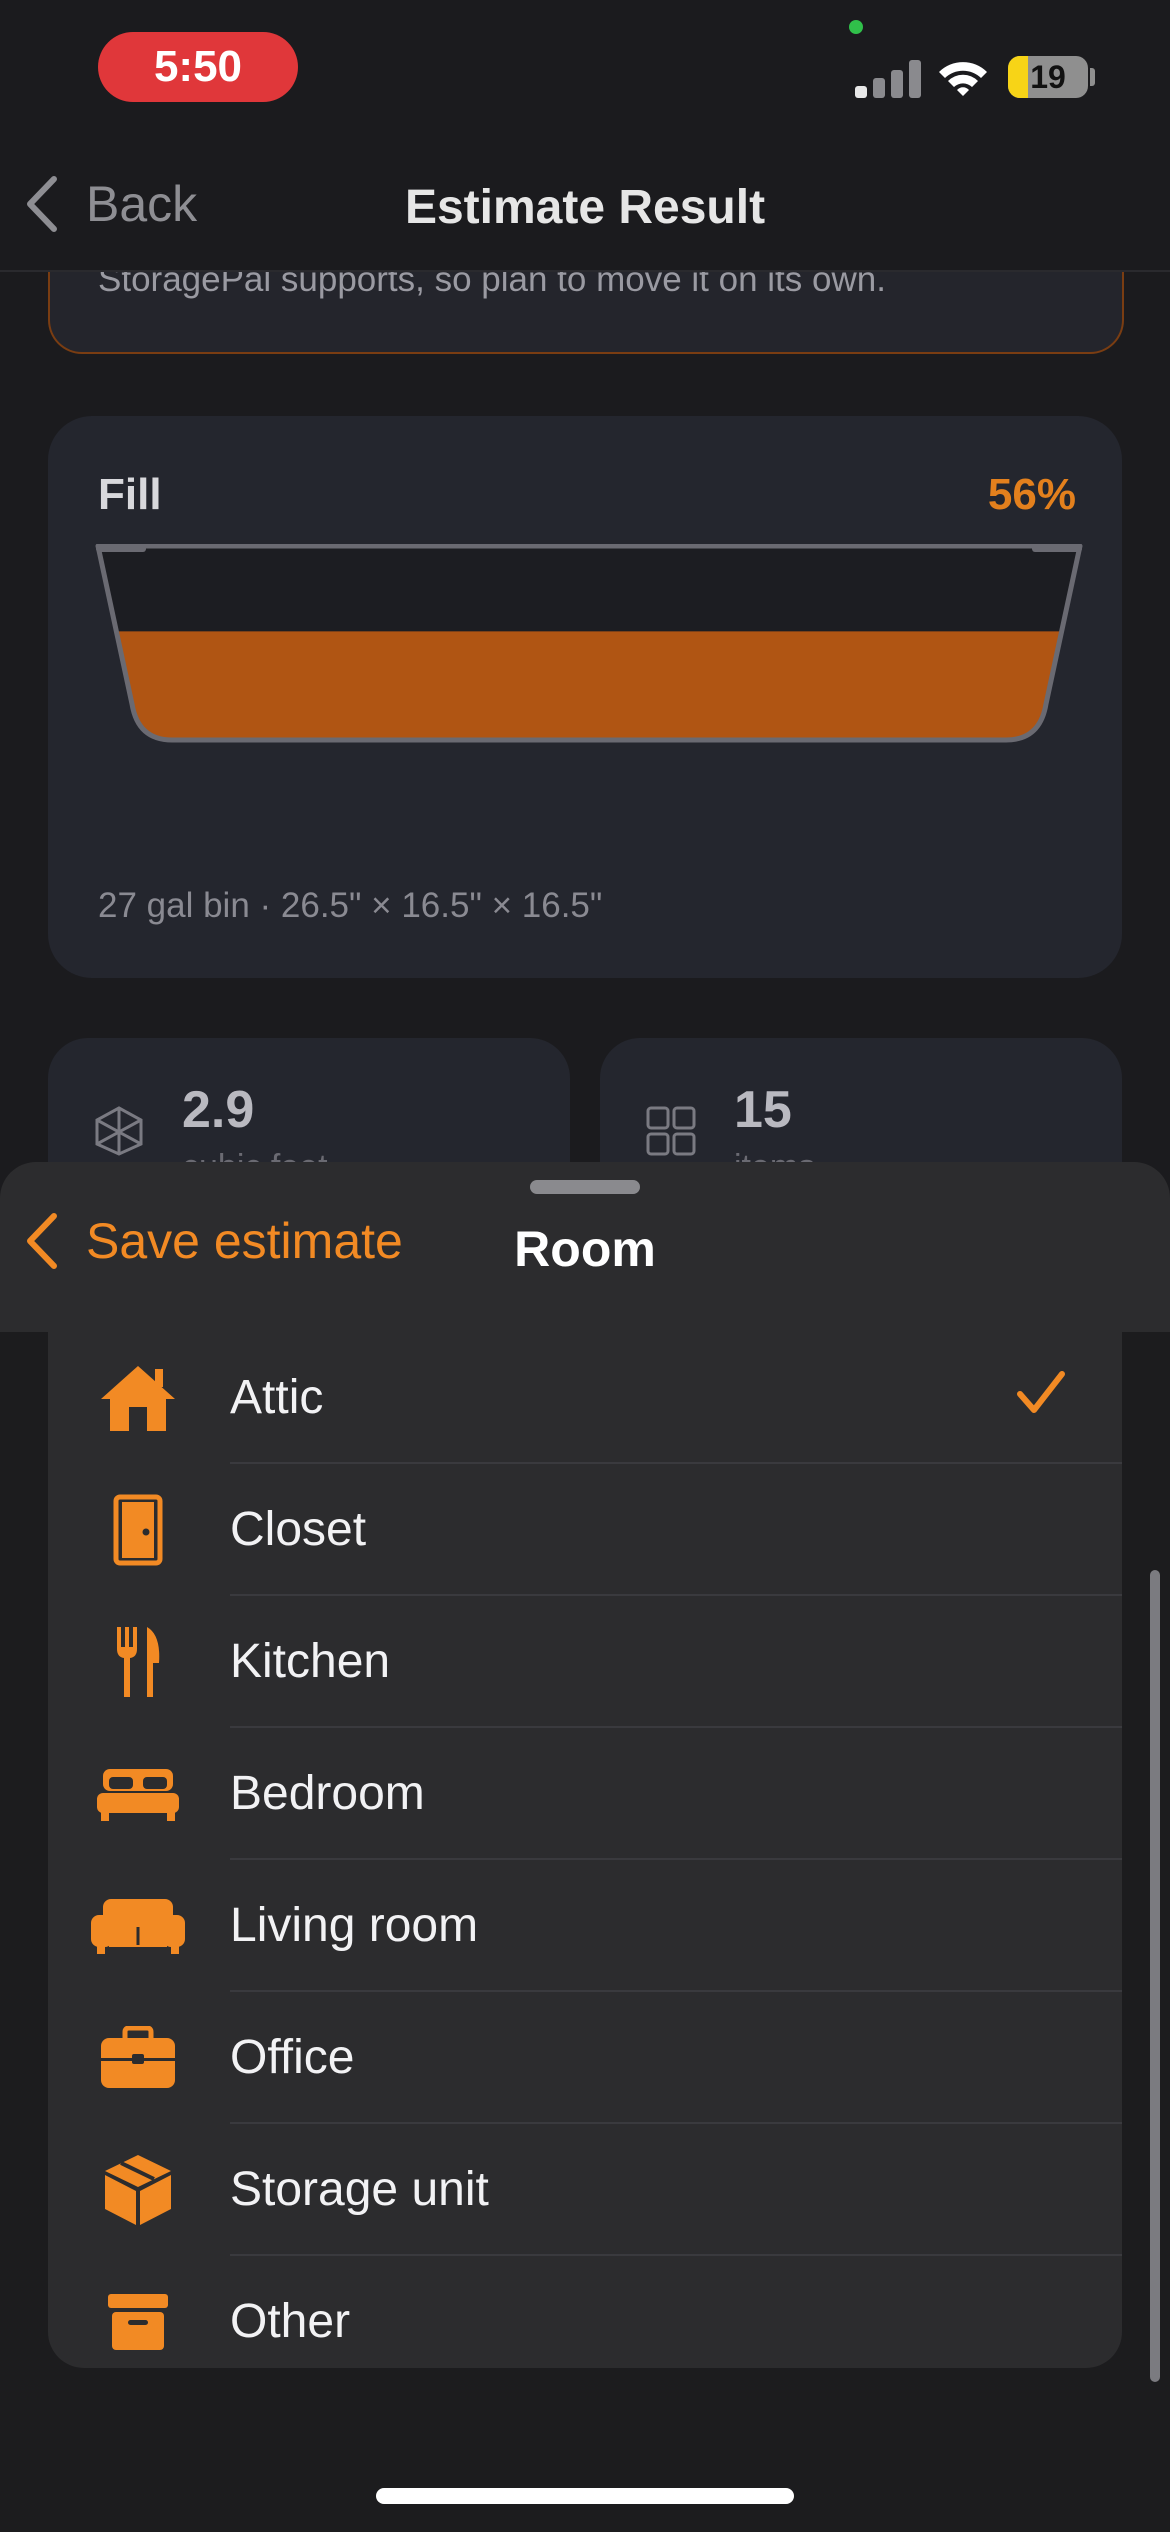 Image resolution: width=1170 pixels, height=2532 pixels. Describe the element at coordinates (138, 1662) in the screenshot. I see `fork-knife-icon` at that location.